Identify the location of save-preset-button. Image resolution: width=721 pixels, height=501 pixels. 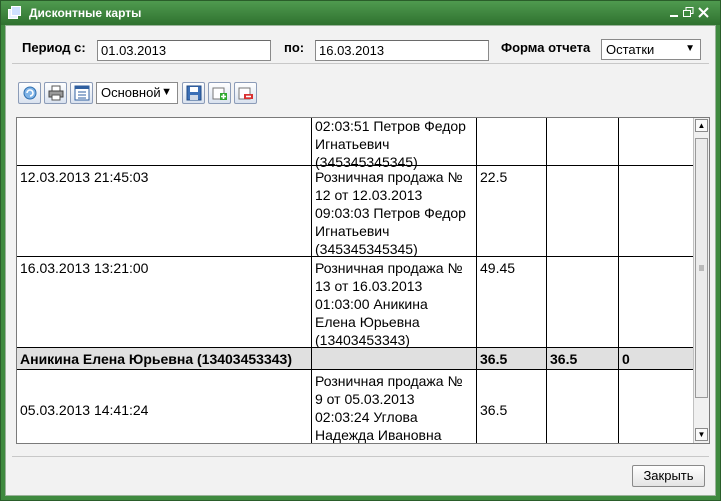
(193, 93).